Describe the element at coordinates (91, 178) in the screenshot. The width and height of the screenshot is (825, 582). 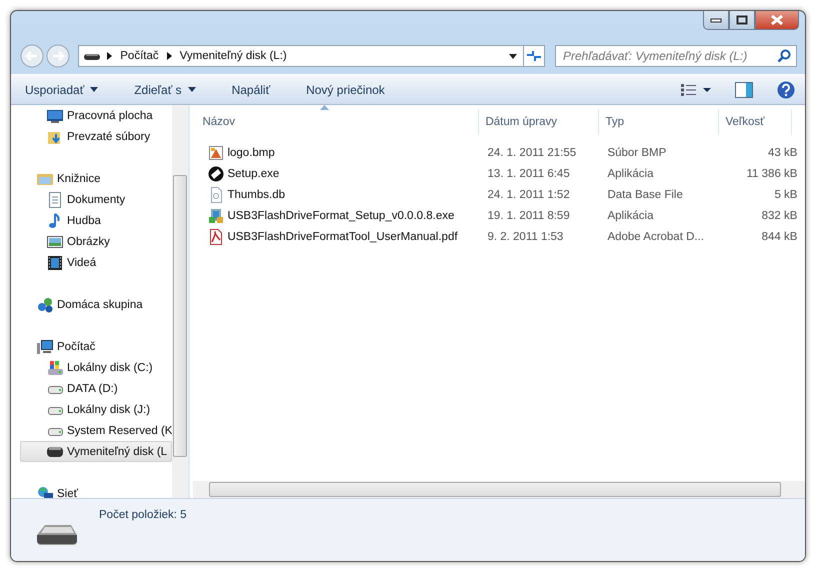
I see `nav-item: Knižnice` at that location.